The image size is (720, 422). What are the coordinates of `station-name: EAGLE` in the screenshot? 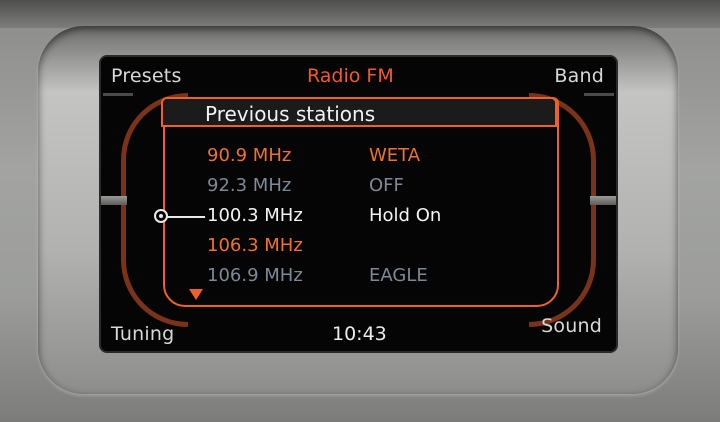 It's located at (398, 275).